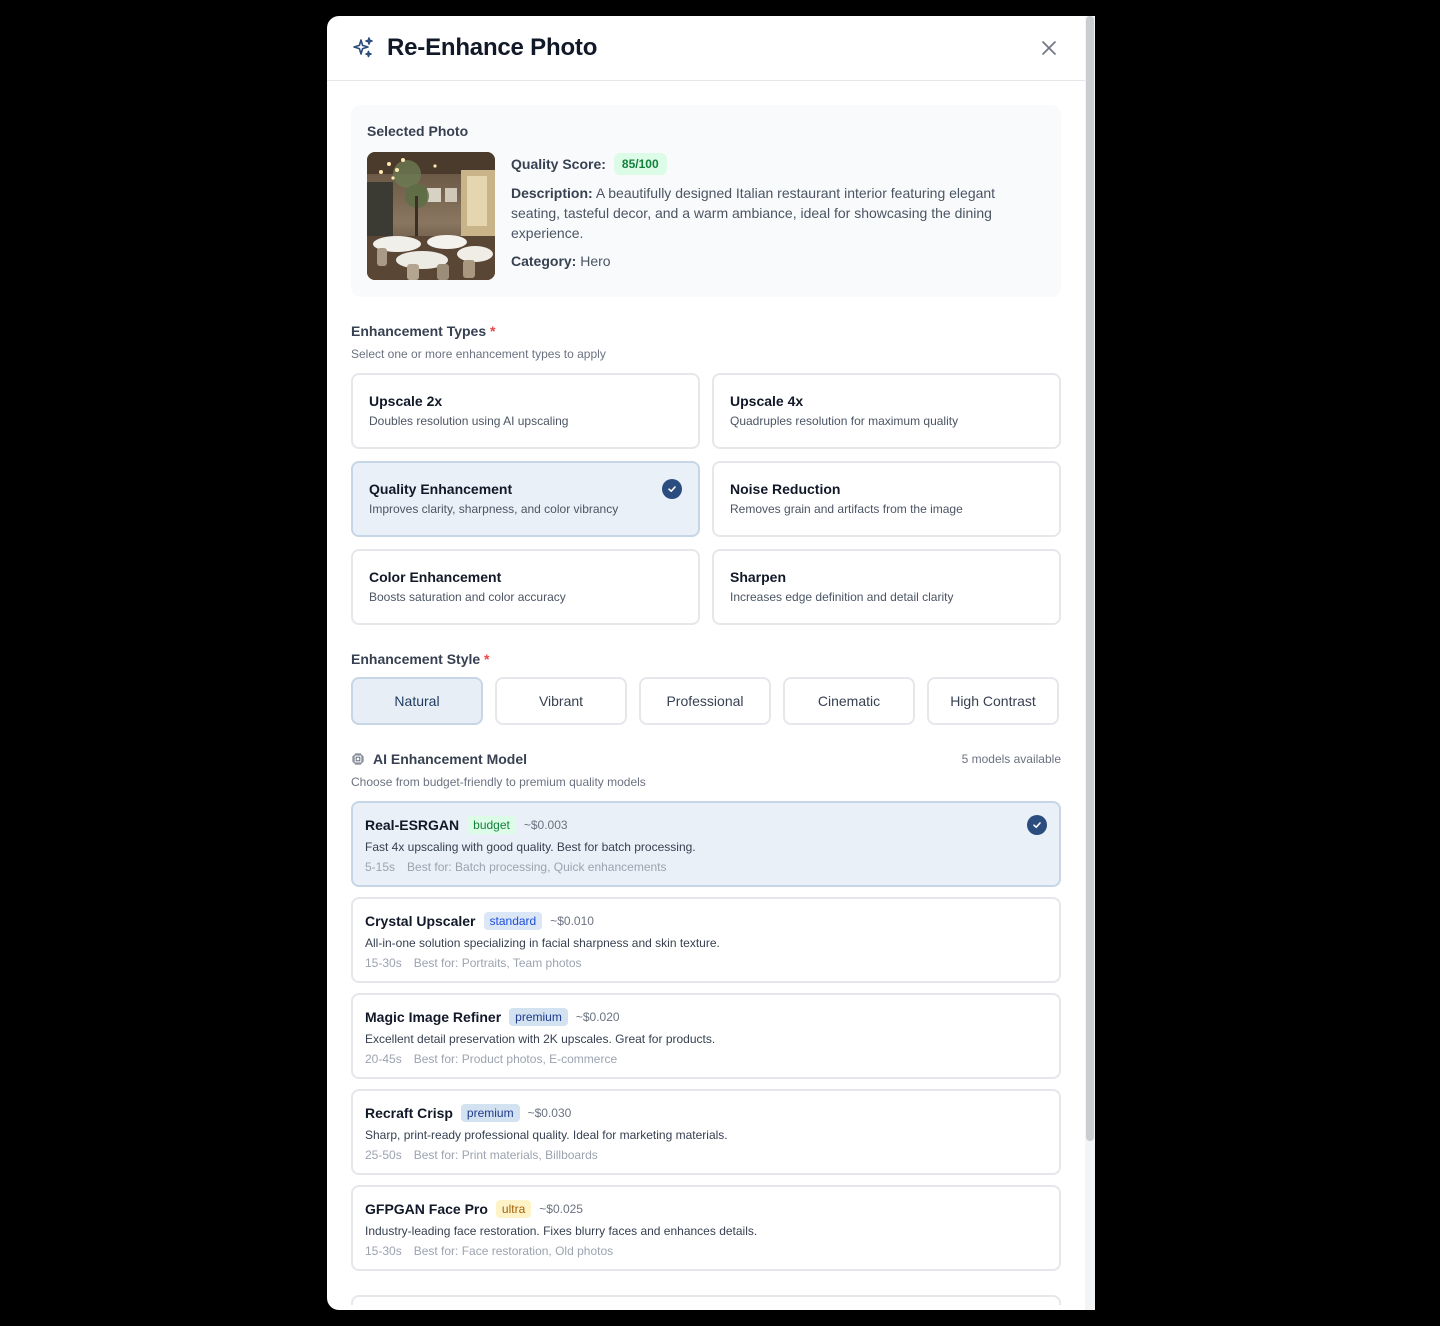  I want to click on scrollbar, so click(1090, 663).